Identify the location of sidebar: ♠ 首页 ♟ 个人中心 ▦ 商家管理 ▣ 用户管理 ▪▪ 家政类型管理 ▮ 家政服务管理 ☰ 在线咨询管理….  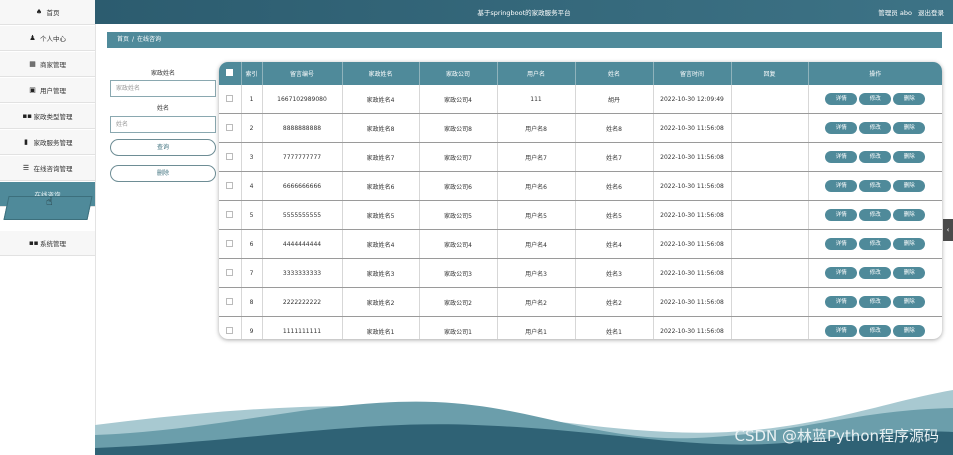
(48, 227).